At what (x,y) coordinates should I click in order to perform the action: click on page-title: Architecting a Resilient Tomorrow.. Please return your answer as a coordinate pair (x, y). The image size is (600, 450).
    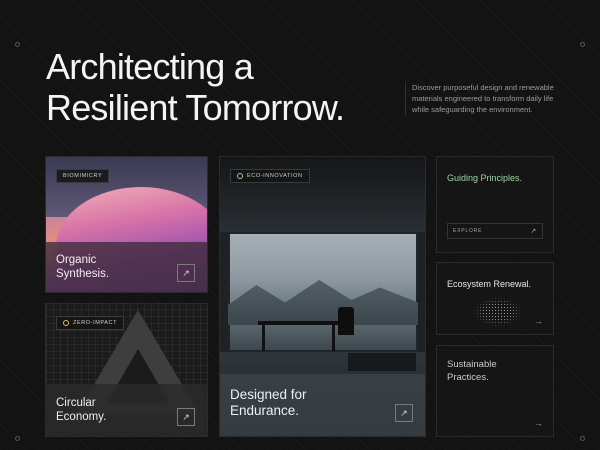
    Looking at the image, I should click on (195, 87).